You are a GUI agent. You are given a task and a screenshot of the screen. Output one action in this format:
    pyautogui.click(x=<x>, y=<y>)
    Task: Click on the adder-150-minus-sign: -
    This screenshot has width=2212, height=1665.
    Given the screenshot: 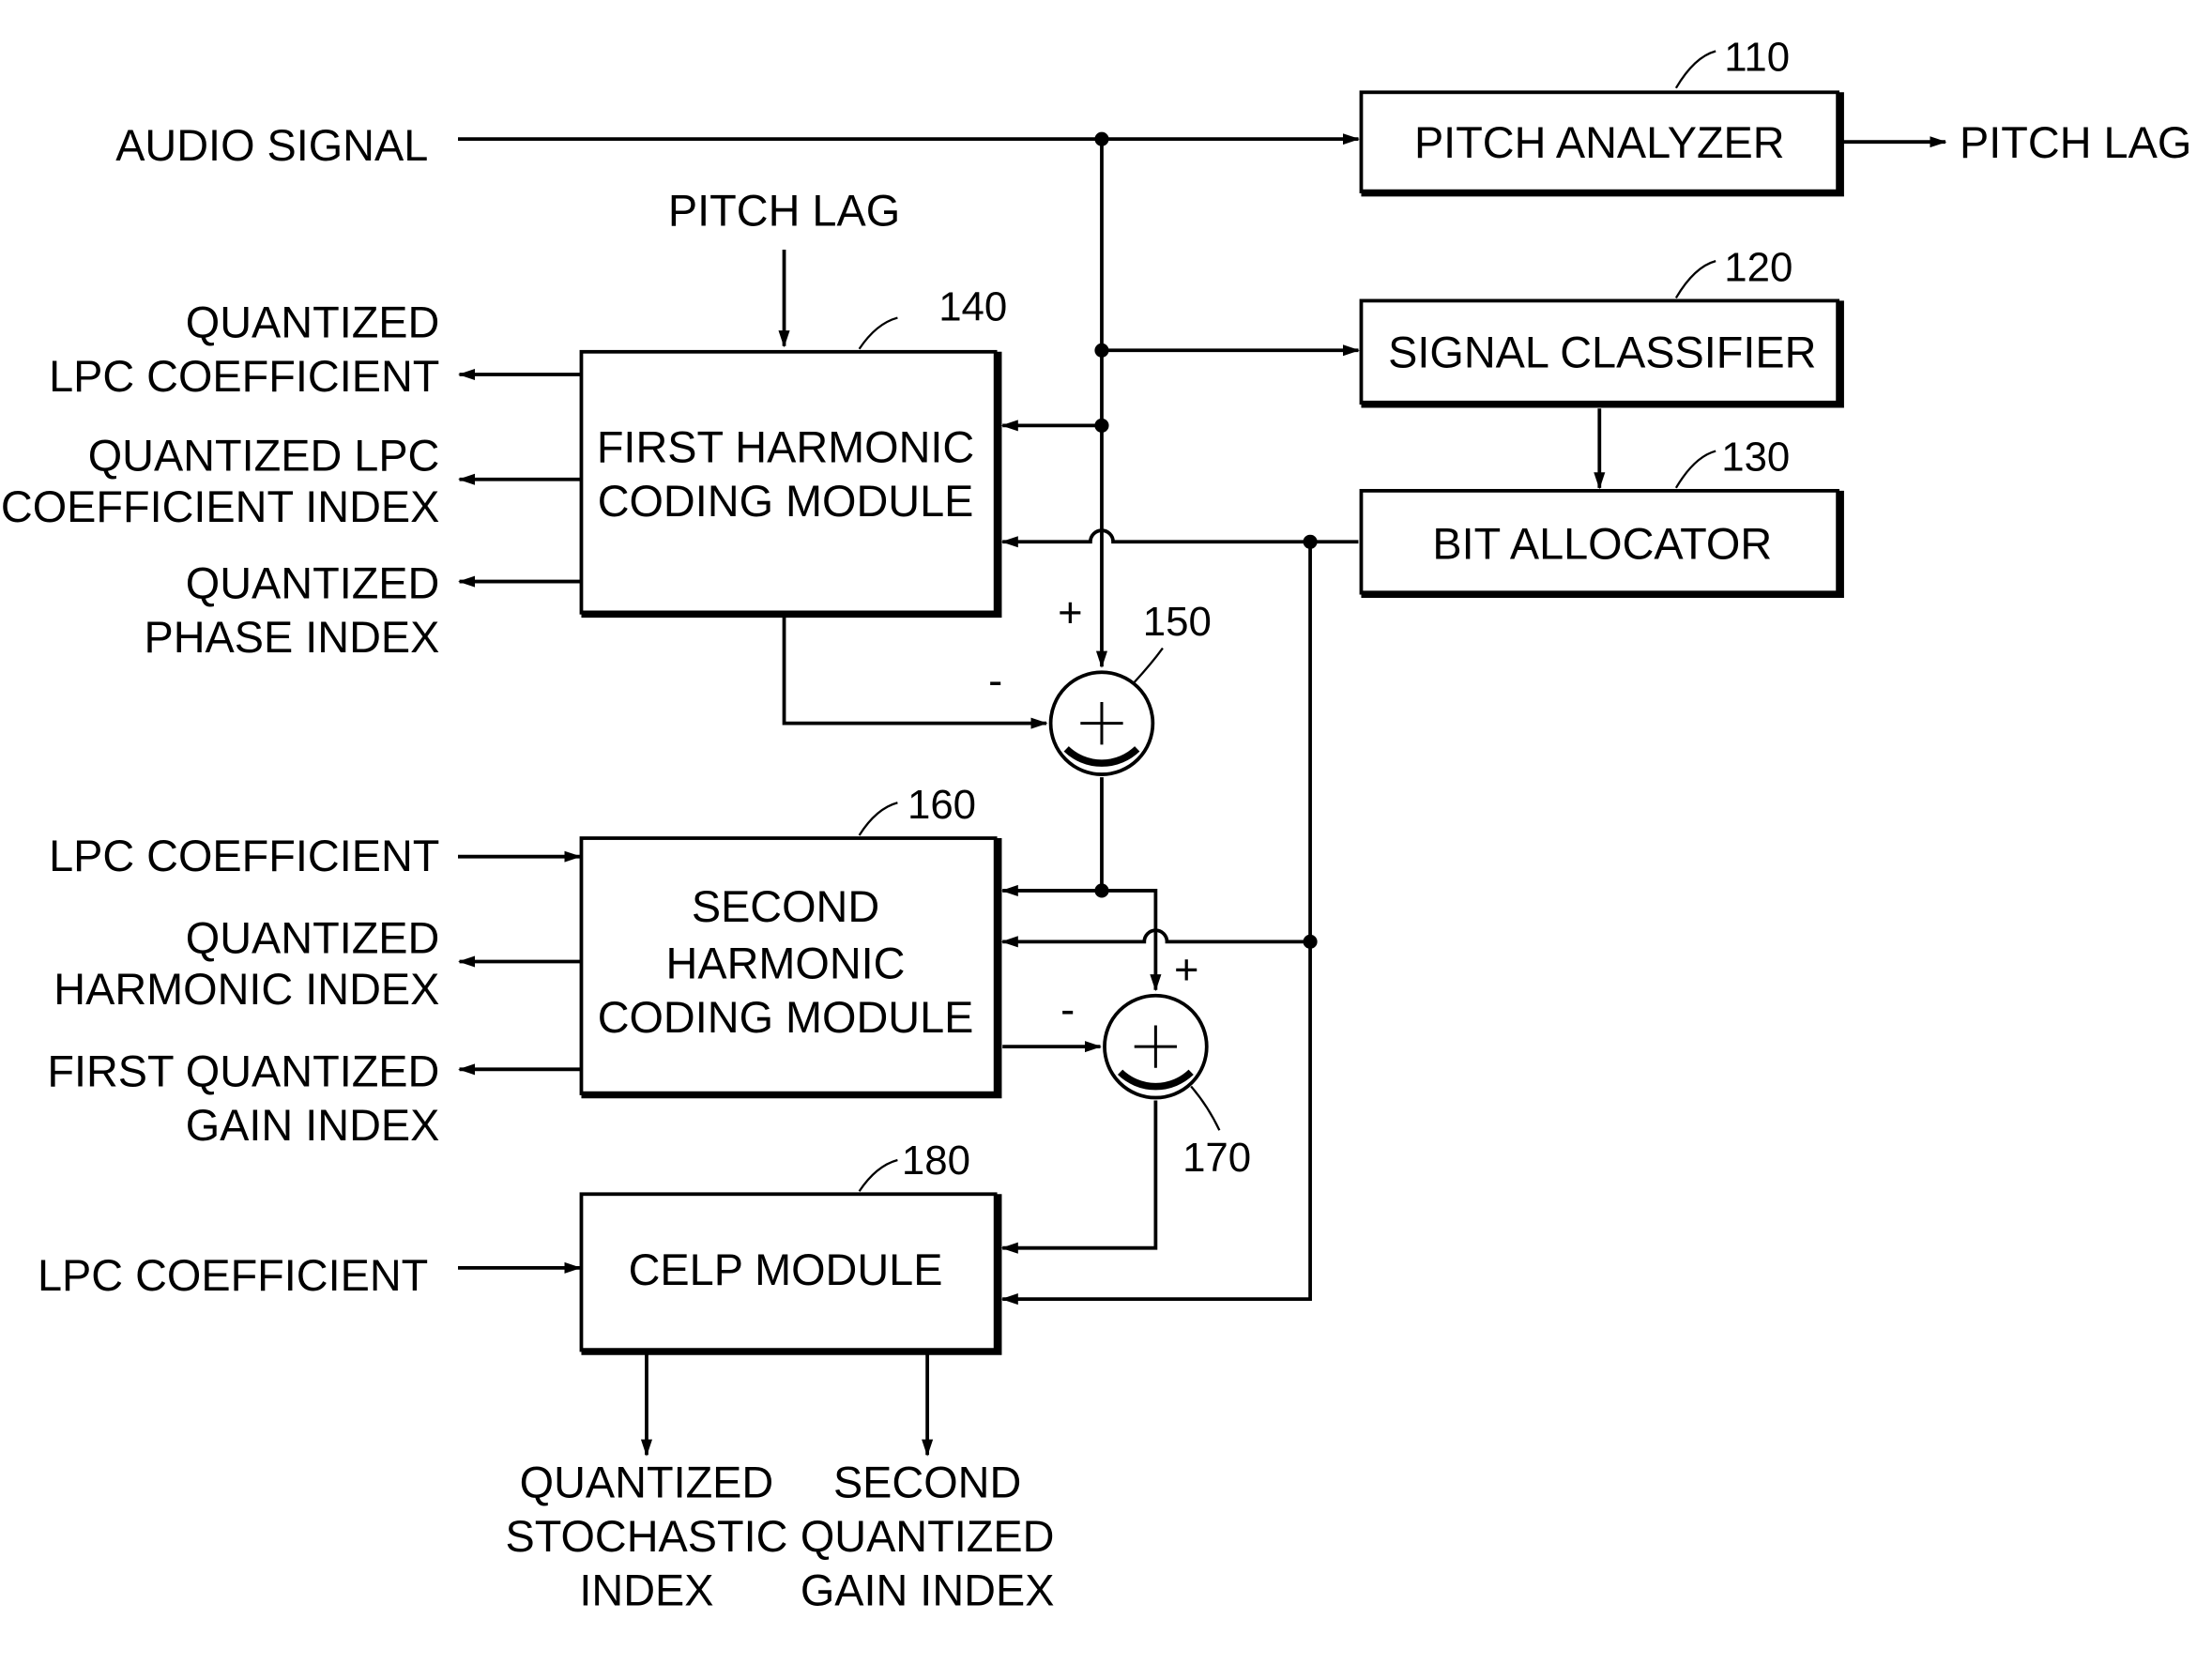 What is the action you would take?
    pyautogui.click(x=995, y=680)
    